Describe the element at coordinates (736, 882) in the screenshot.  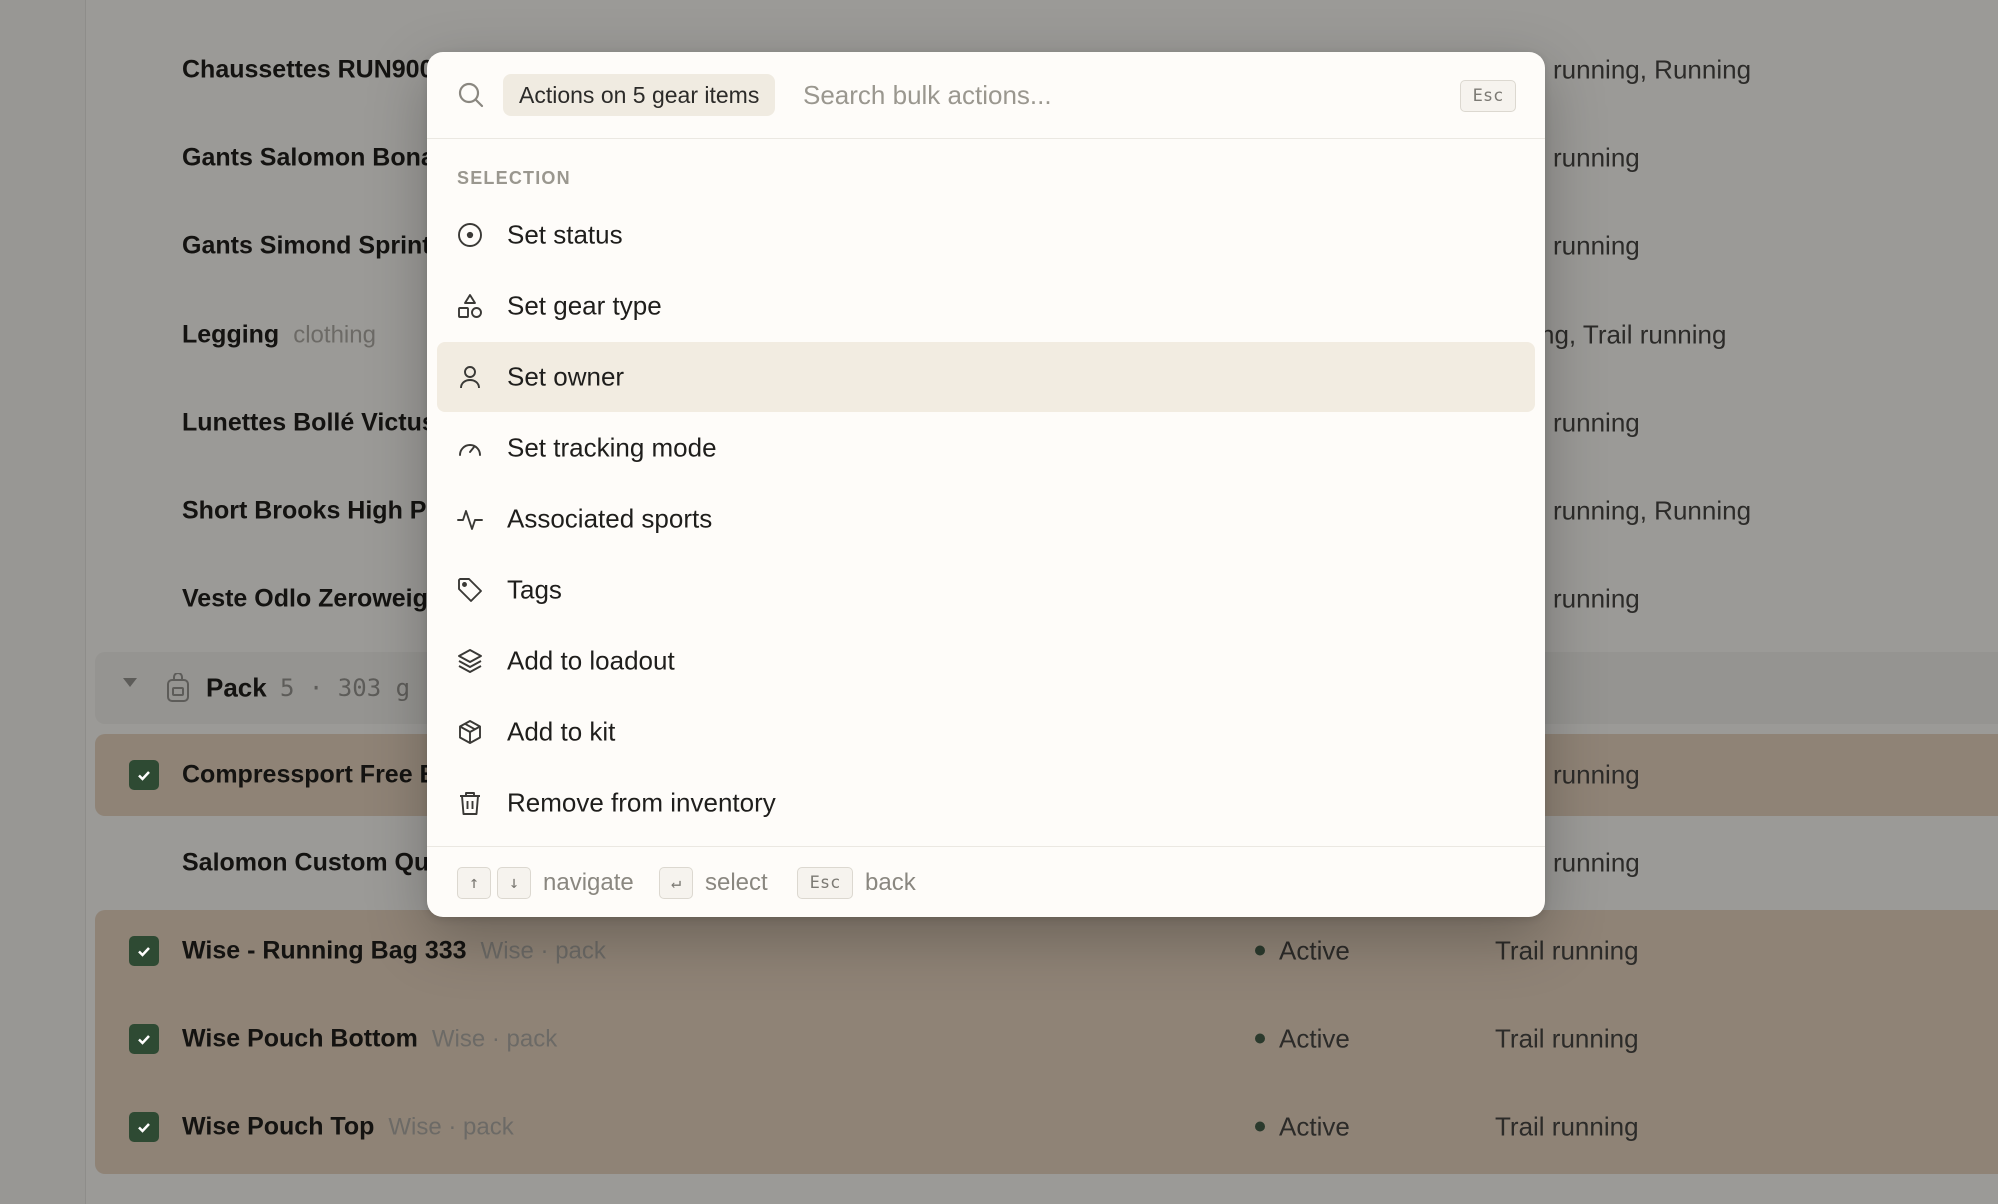
I see `select-label: select` at that location.